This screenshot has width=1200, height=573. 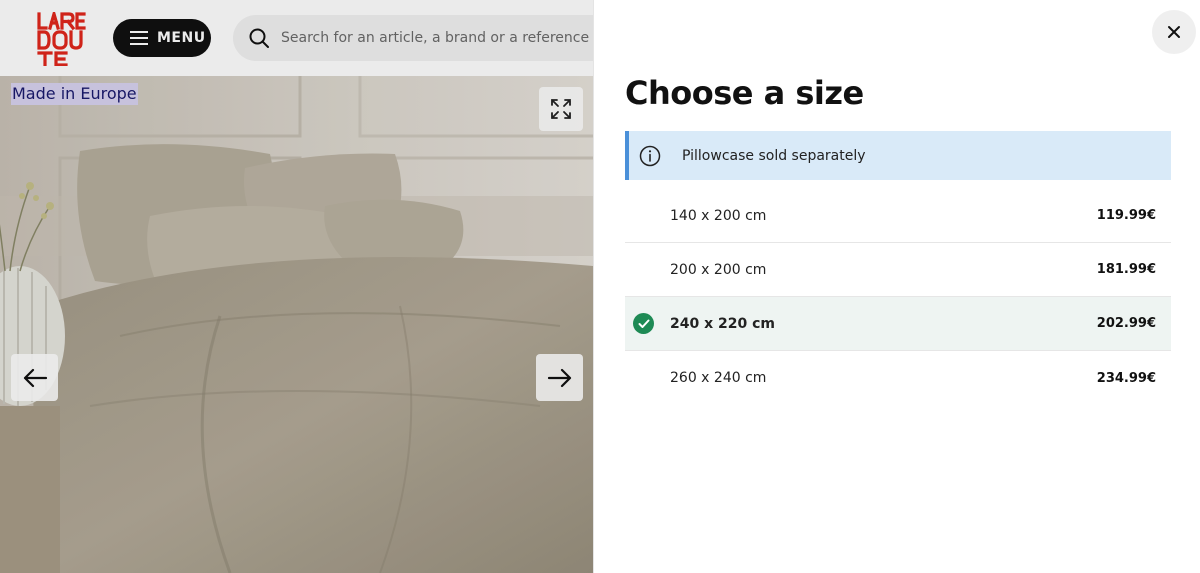 I want to click on close-drawer-button, so click(x=1174, y=32).